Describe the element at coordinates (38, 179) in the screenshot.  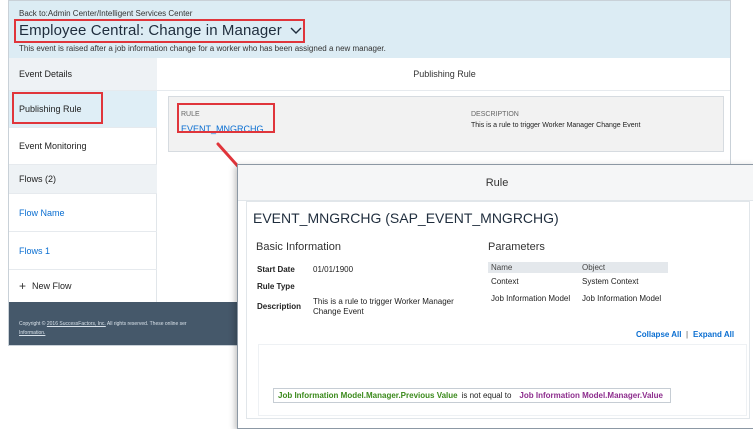
I see `sidebar-section-label: Flows (2)` at that location.